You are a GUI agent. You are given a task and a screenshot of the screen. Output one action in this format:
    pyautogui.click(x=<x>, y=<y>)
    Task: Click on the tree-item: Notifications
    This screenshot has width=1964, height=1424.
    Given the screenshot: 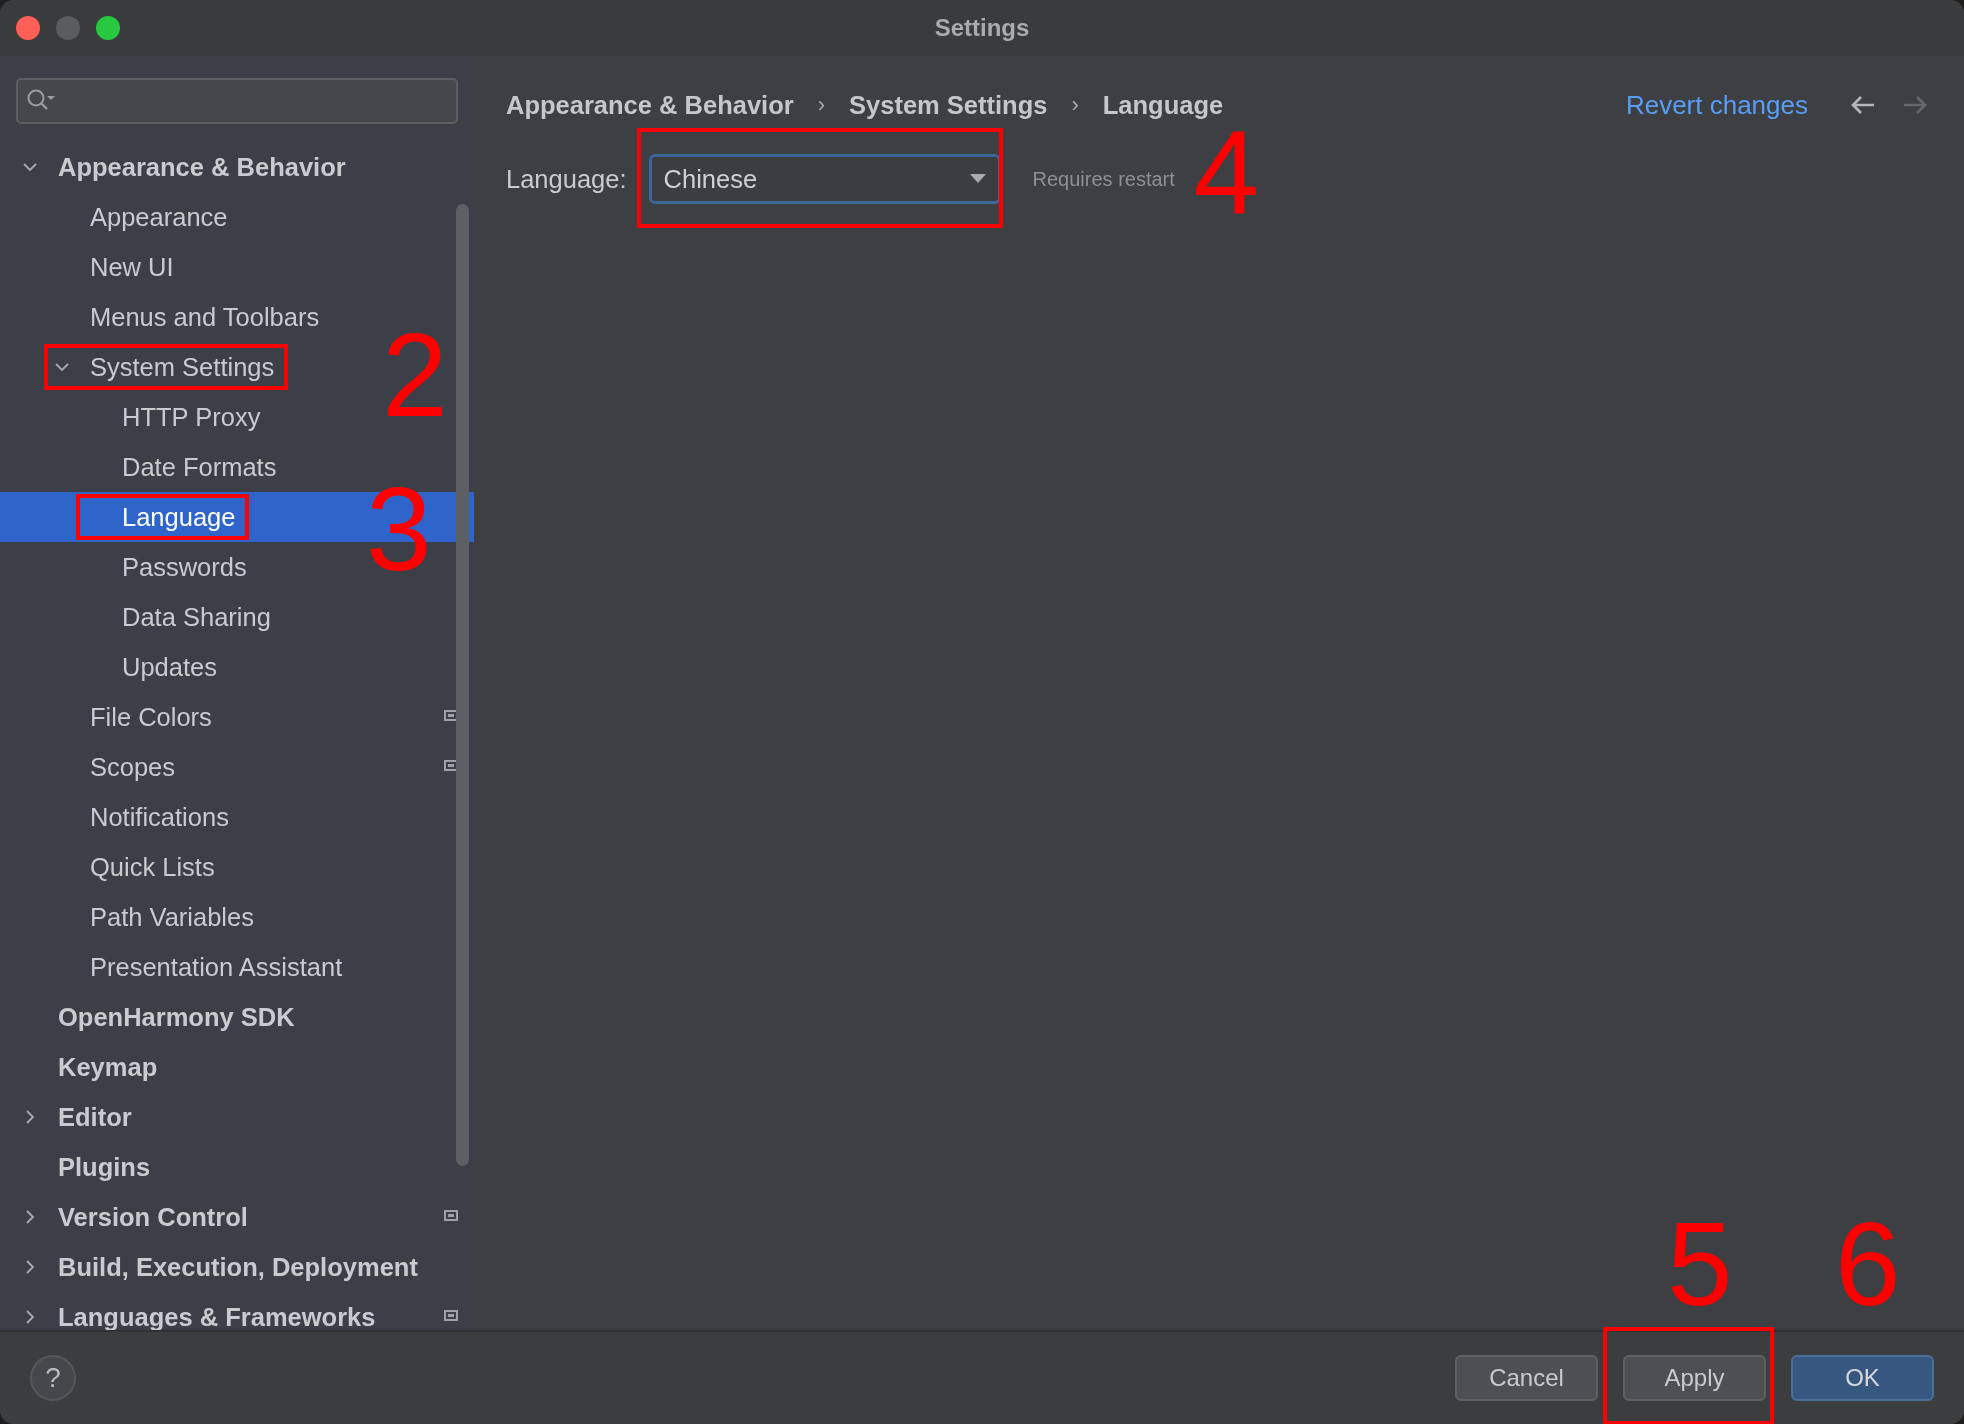 What is the action you would take?
    pyautogui.click(x=159, y=817)
    